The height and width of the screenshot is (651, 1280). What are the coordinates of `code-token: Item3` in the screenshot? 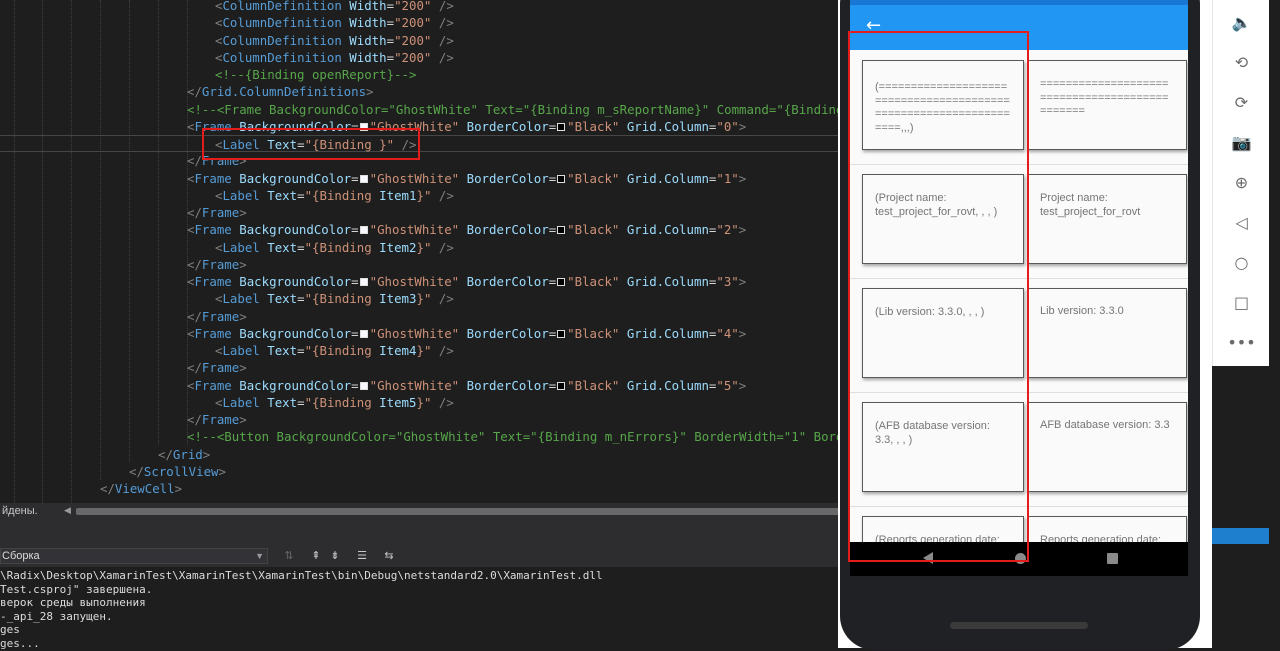 It's located at (398, 299).